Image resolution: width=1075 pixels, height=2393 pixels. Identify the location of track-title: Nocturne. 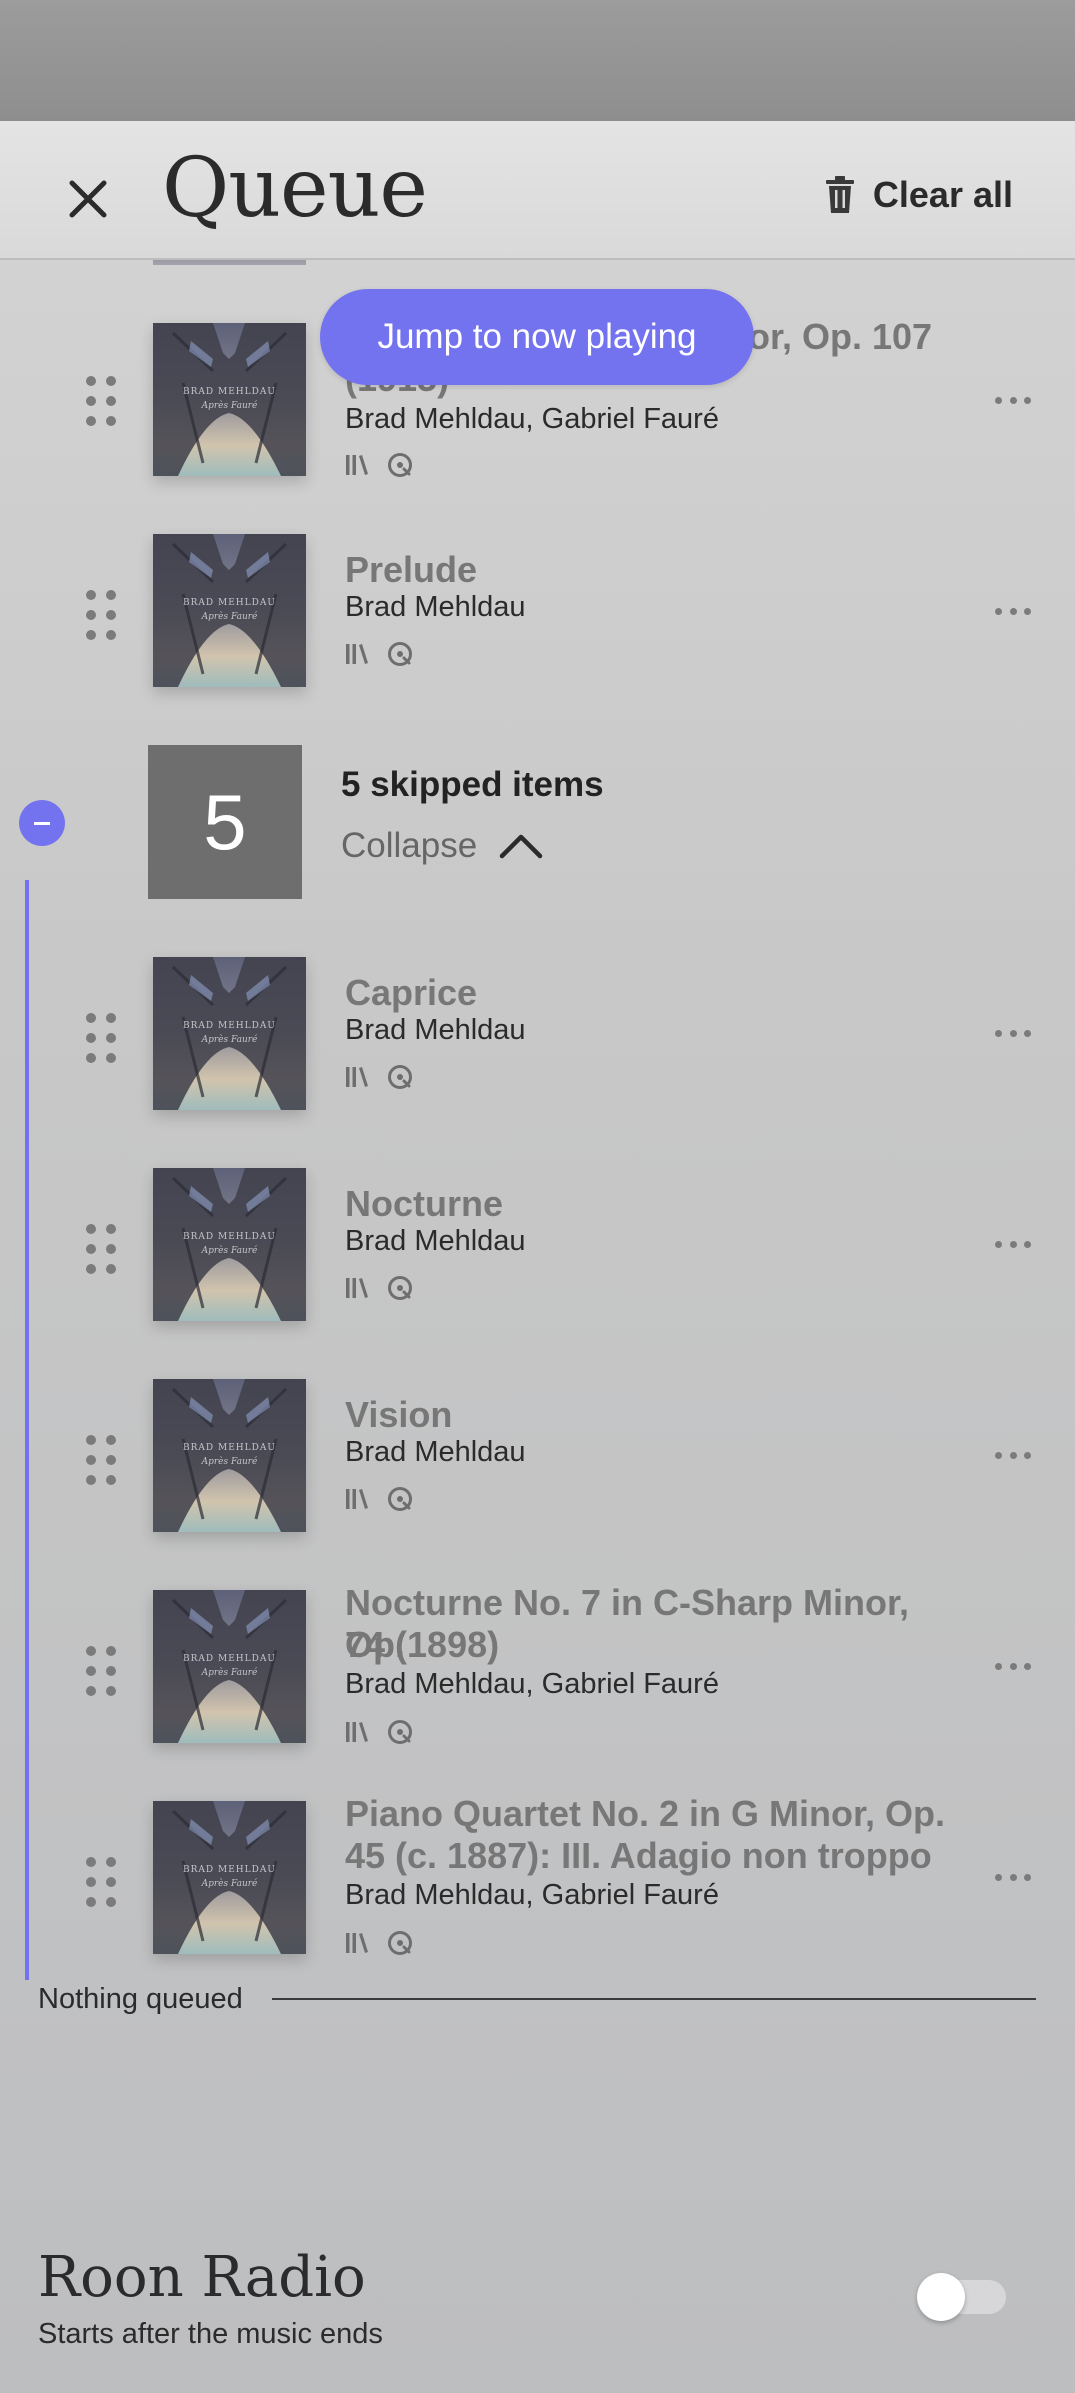
(424, 1203).